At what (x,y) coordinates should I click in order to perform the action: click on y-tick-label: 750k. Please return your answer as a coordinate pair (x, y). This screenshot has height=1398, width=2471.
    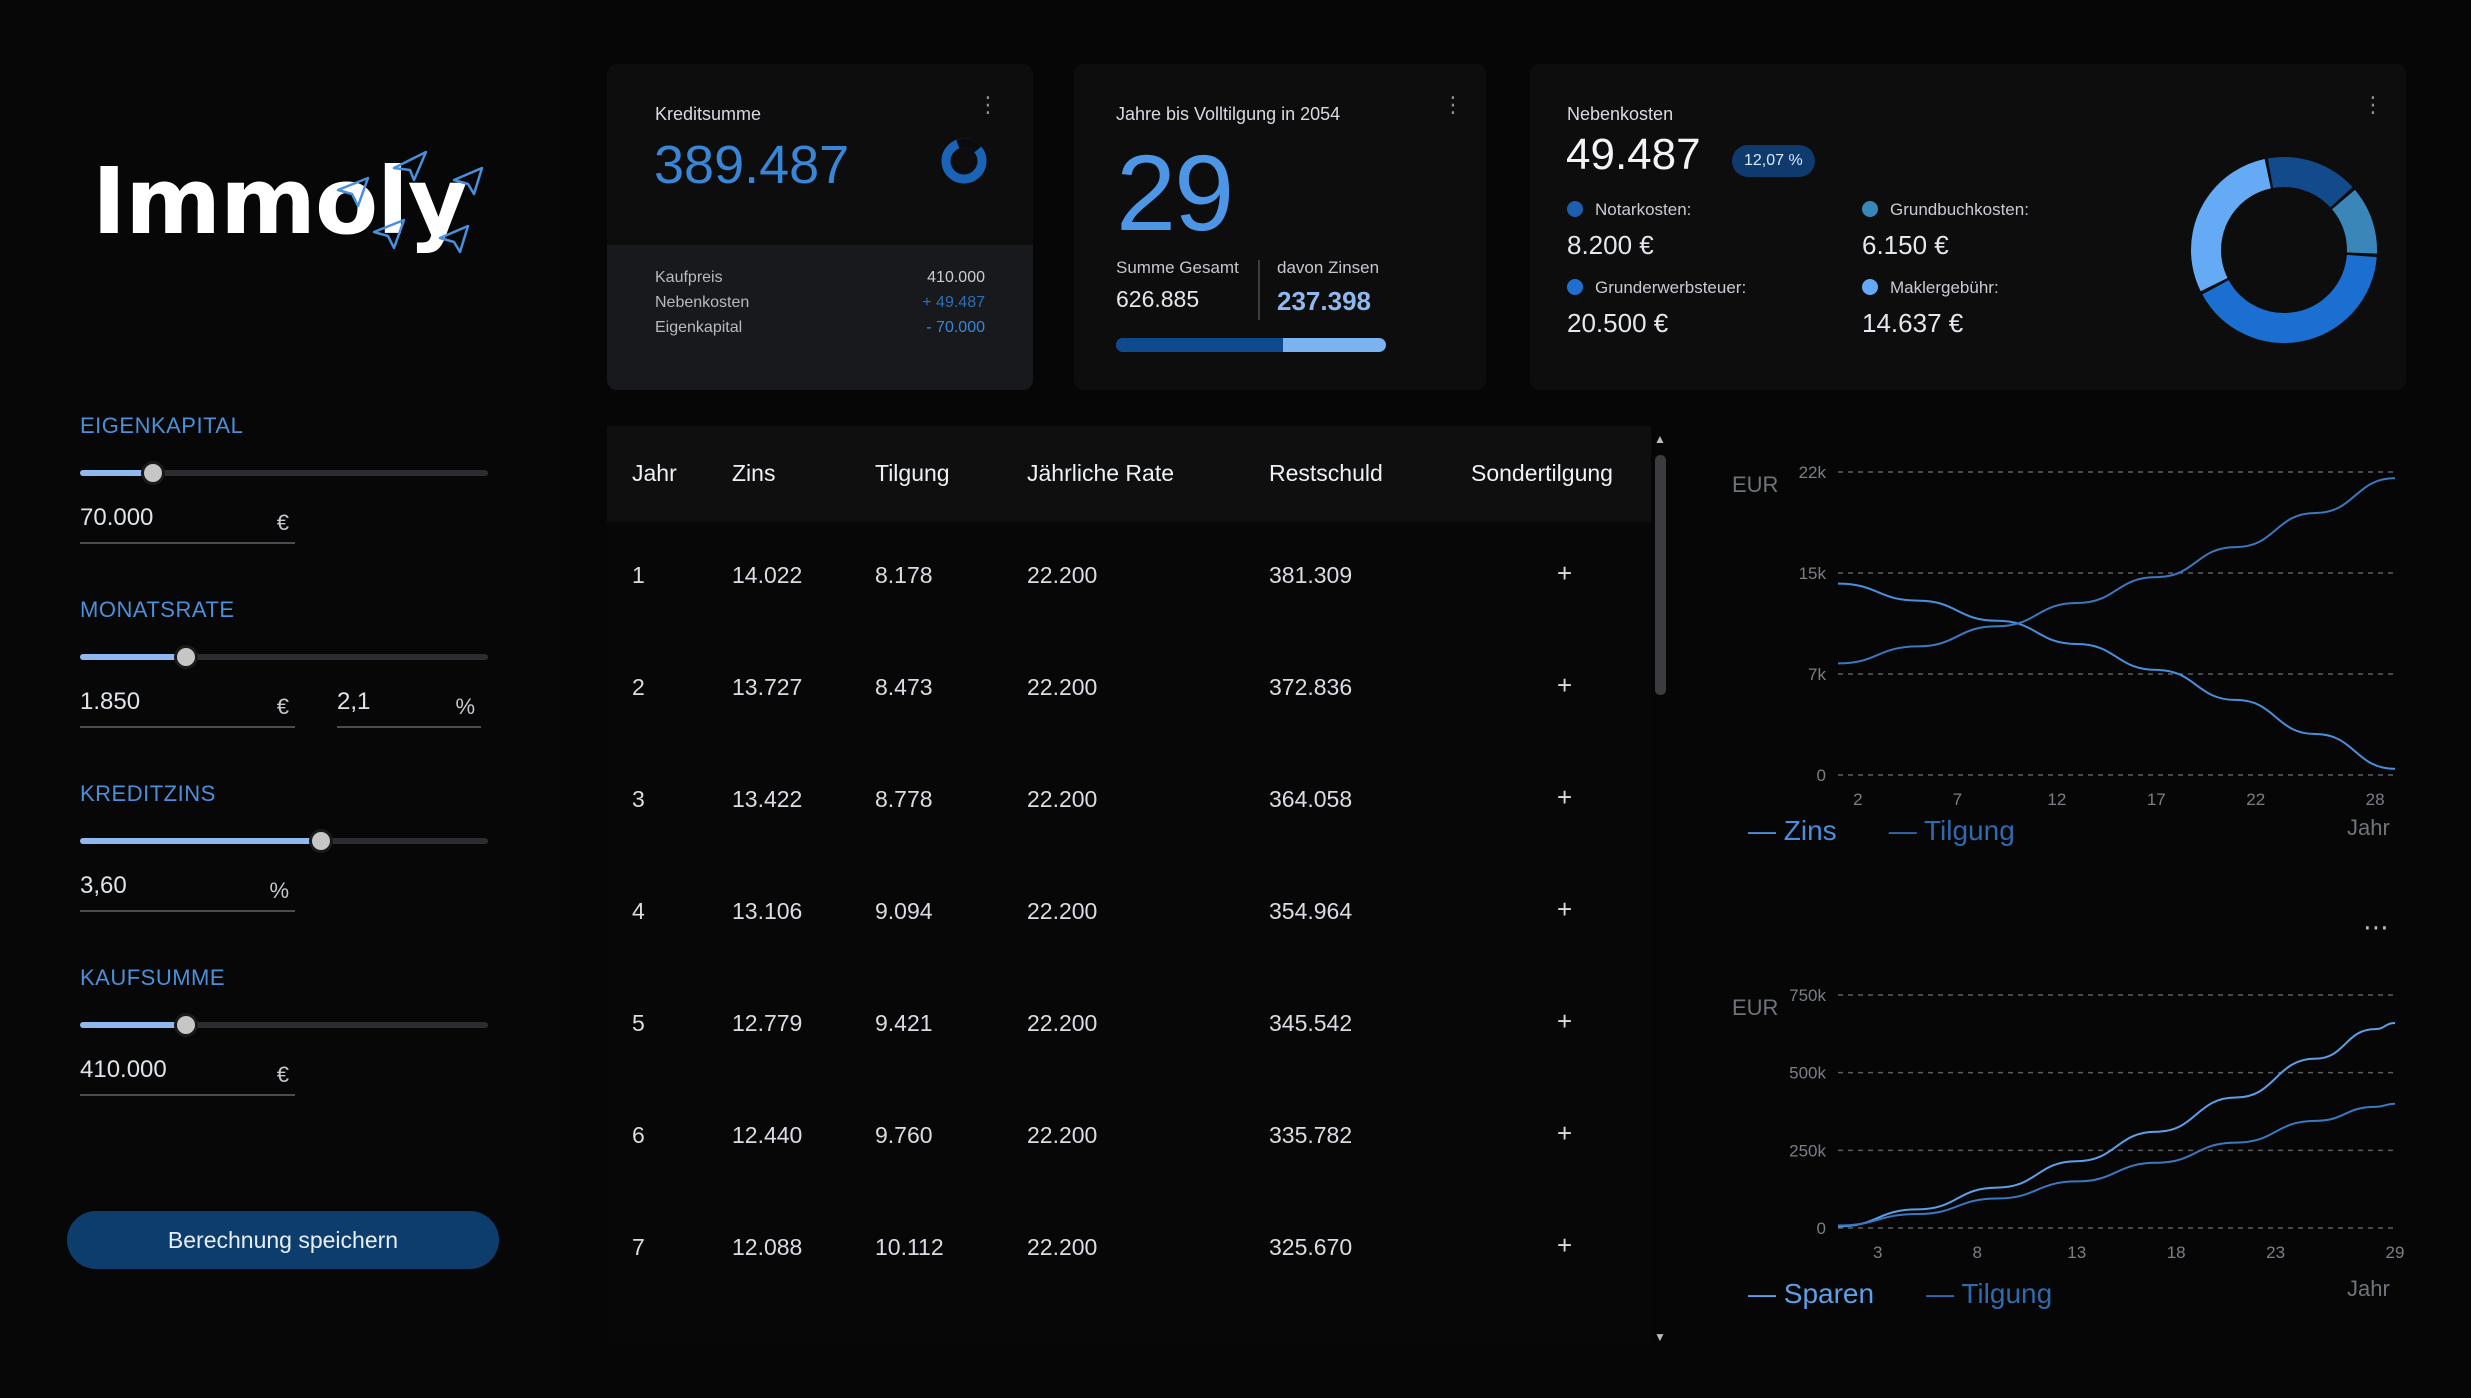
    Looking at the image, I should click on (1807, 995).